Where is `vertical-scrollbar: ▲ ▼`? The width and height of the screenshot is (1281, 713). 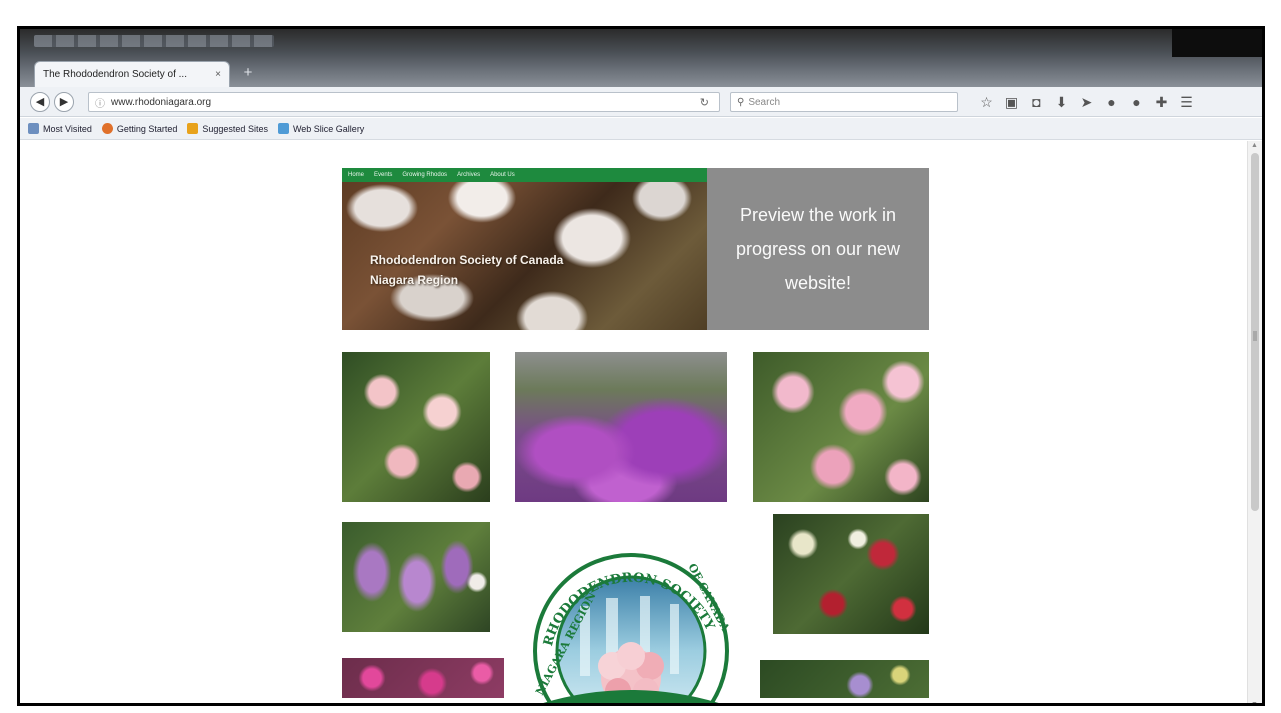 vertical-scrollbar: ▲ ▼ is located at coordinates (1254, 422).